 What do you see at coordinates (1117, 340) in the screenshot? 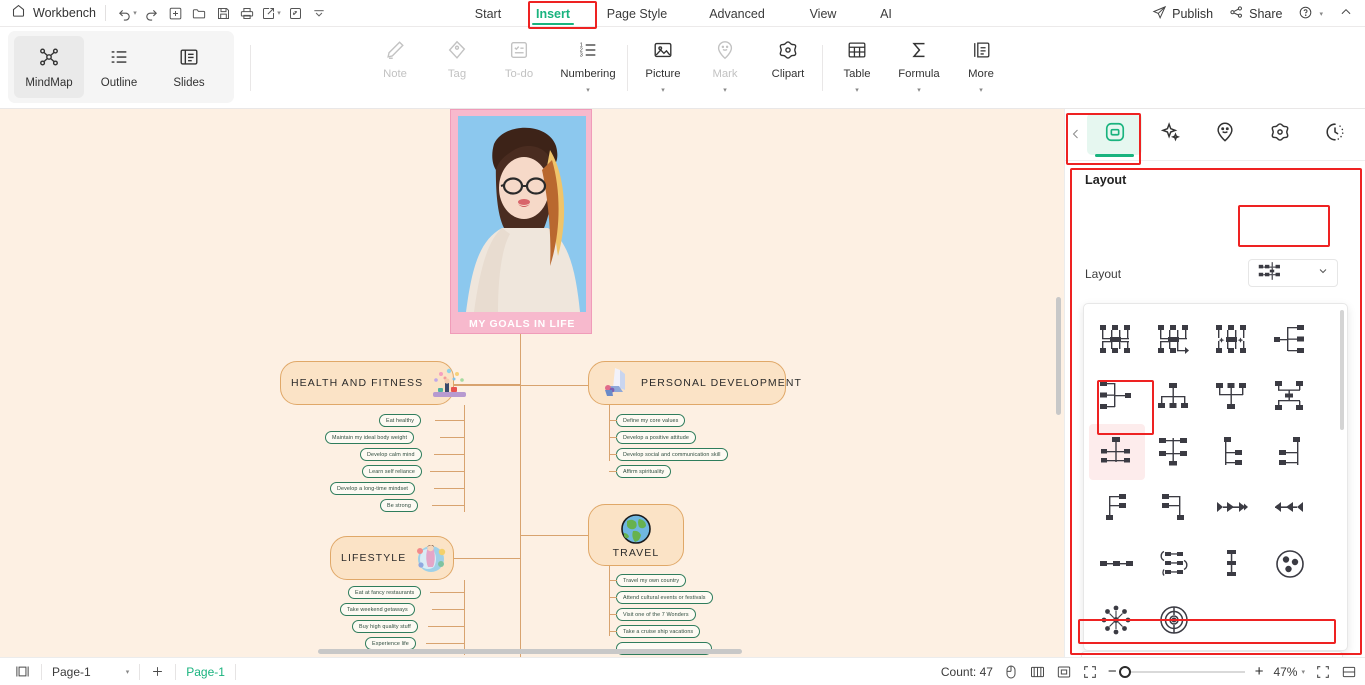
I see `layout-option-org-chart-two-sided` at bounding box center [1117, 340].